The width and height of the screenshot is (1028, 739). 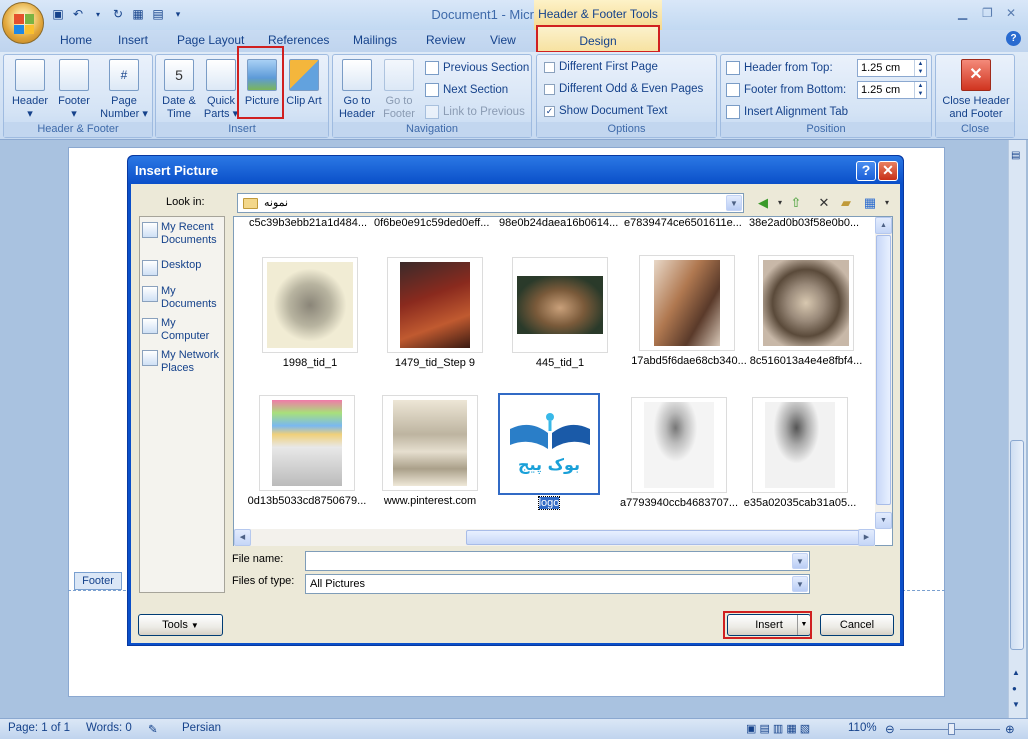 I want to click on delete-icon: ✕, so click(x=824, y=203).